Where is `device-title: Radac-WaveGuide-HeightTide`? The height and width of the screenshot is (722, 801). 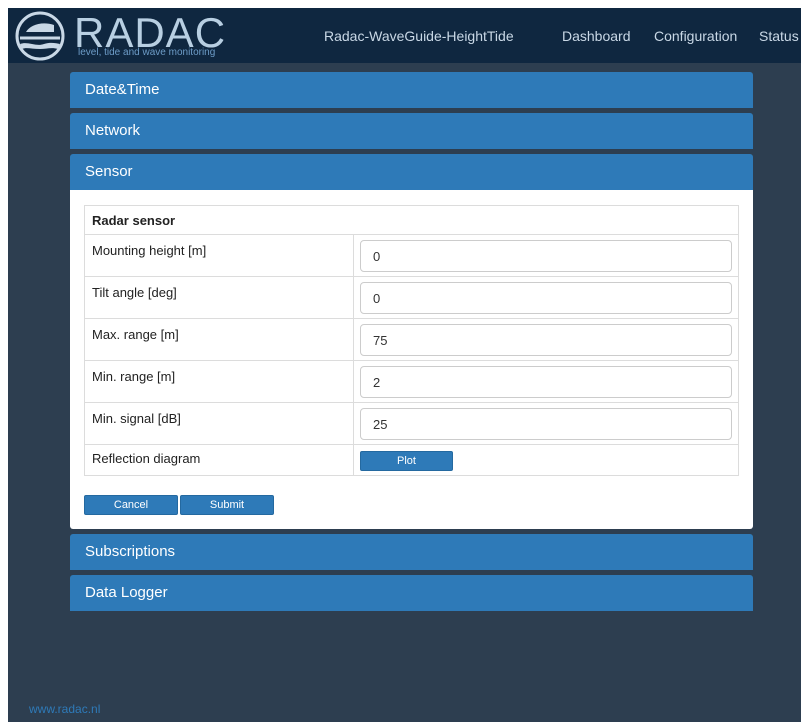 device-title: Radac-WaveGuide-HeightTide is located at coordinates (419, 36).